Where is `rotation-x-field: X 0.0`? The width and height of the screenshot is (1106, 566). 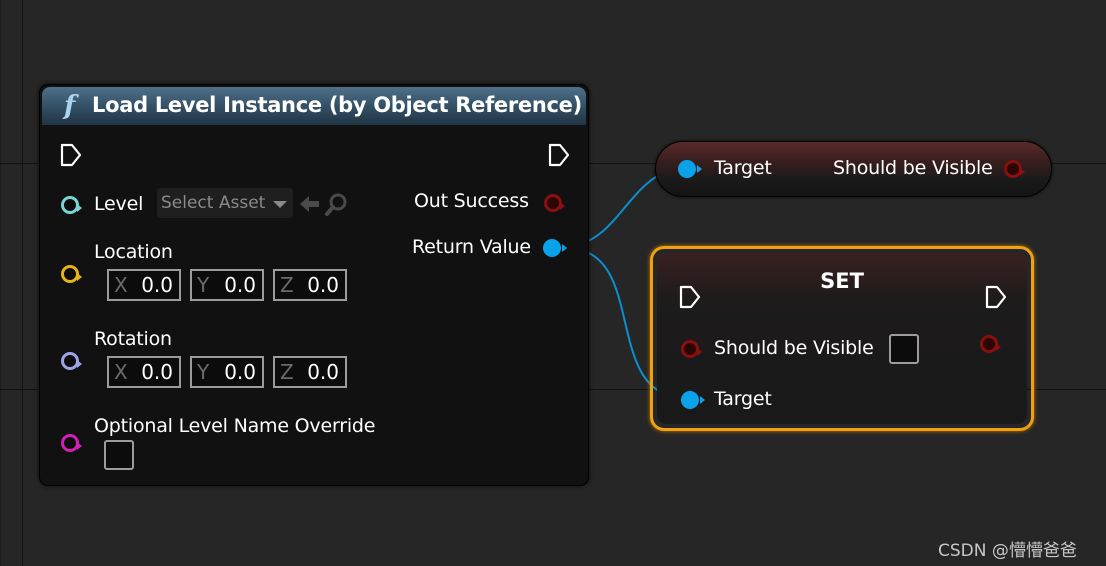
rotation-x-field: X 0.0 is located at coordinates (144, 372).